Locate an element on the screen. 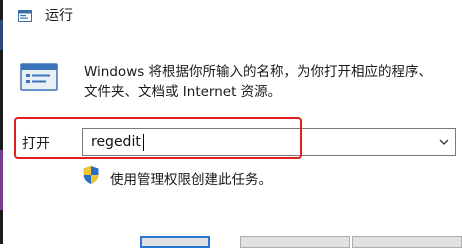 This screenshot has height=248, width=462. chevron-down-icon is located at coordinates (444, 142).